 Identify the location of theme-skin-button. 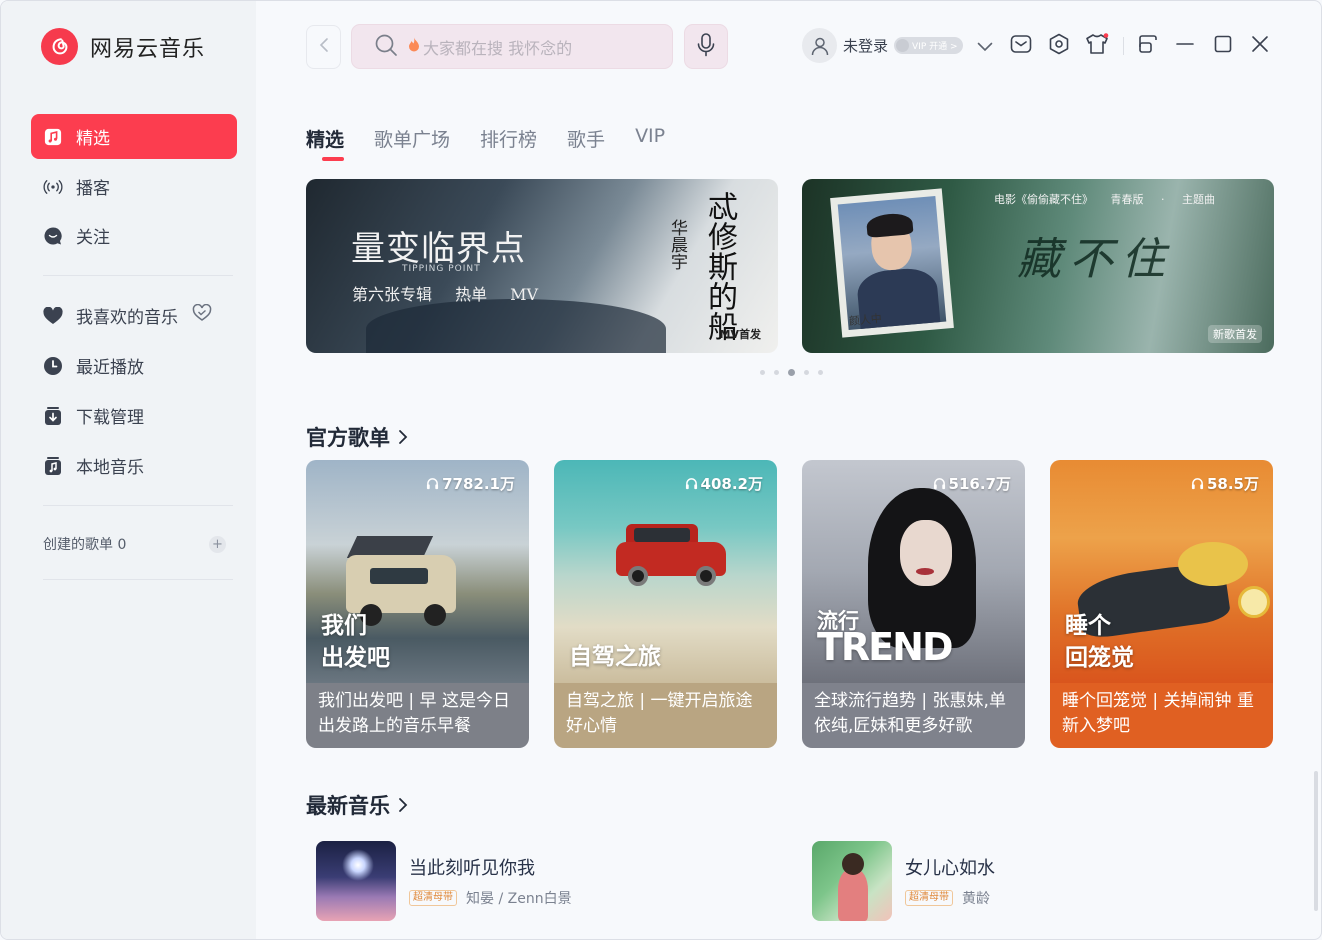
(1097, 46).